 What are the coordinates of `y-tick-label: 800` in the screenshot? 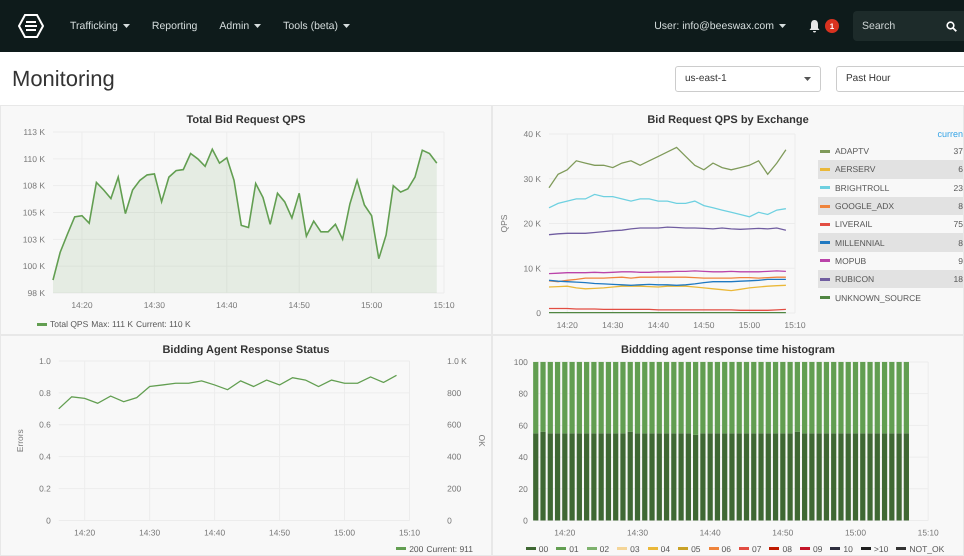 It's located at (454, 393).